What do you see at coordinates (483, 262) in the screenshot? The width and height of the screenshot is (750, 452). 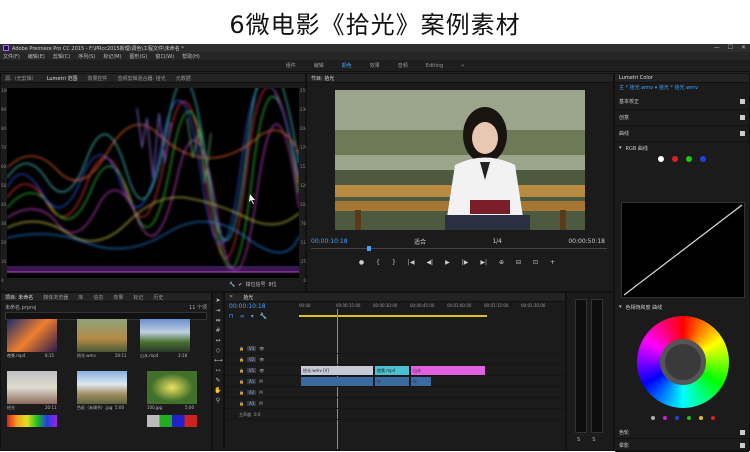 I see `transport-button: ▶|` at bounding box center [483, 262].